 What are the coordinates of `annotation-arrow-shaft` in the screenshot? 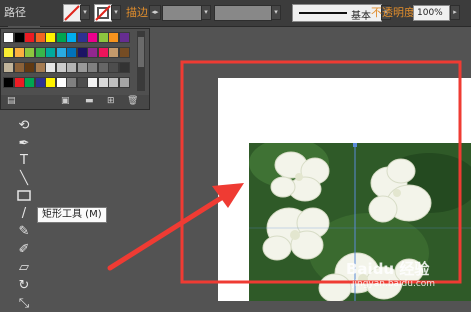 It's located at (168, 231).